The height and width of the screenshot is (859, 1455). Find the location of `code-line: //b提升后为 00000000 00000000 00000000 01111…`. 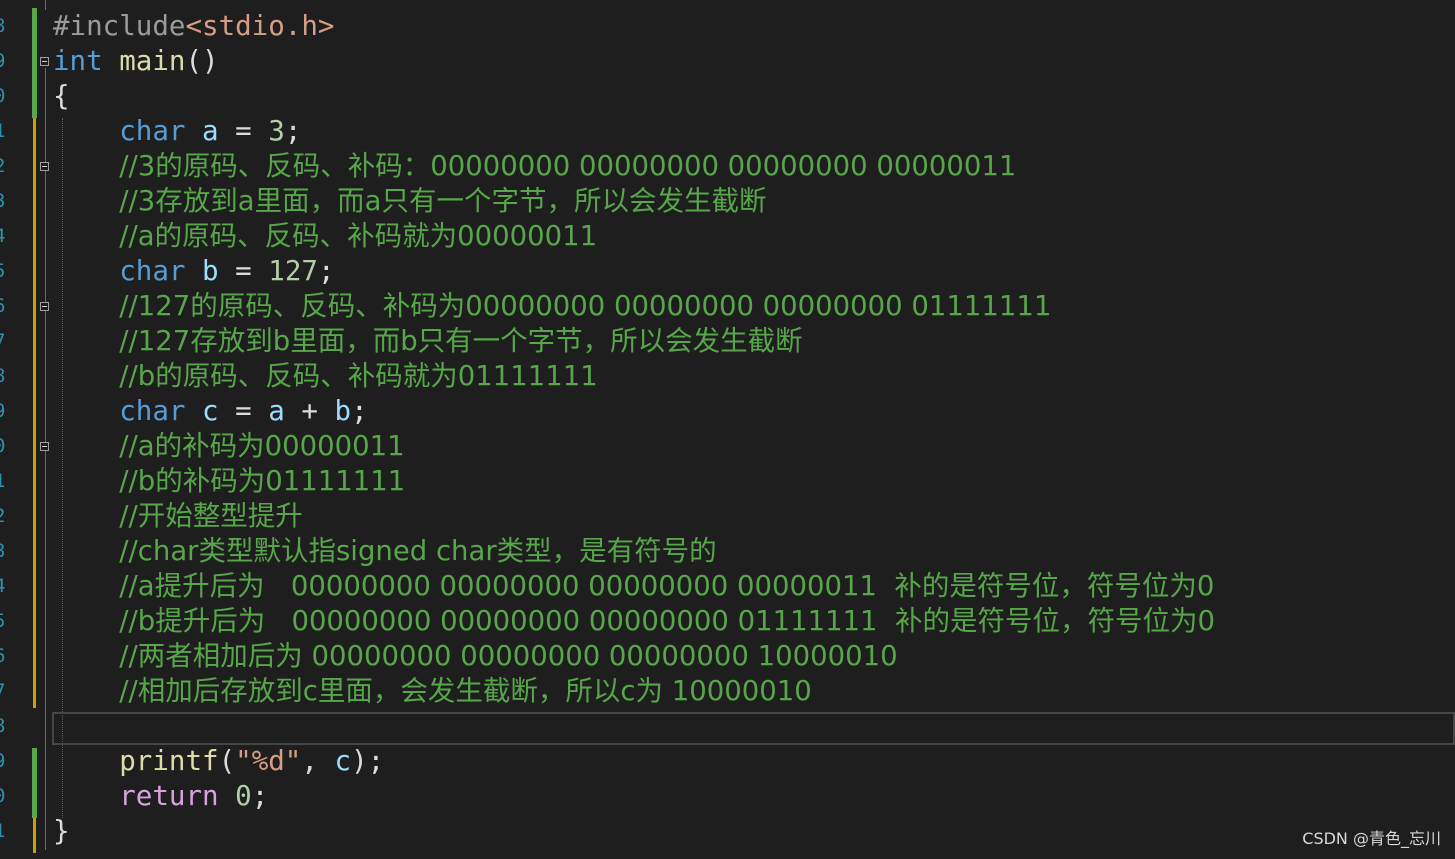

code-line: //b提升后为 00000000 00000000 00000000 01111… is located at coordinates (634, 621).